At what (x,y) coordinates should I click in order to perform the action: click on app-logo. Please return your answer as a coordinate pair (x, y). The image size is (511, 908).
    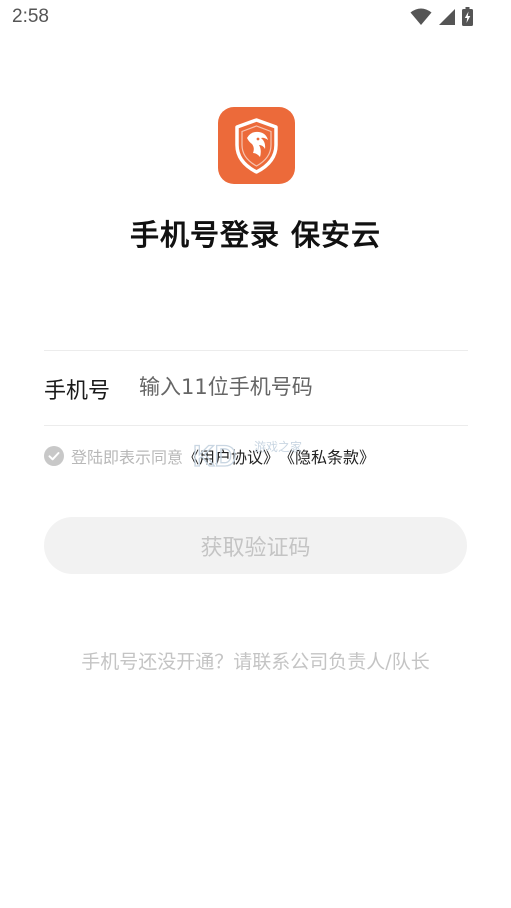
    Looking at the image, I should click on (256, 145).